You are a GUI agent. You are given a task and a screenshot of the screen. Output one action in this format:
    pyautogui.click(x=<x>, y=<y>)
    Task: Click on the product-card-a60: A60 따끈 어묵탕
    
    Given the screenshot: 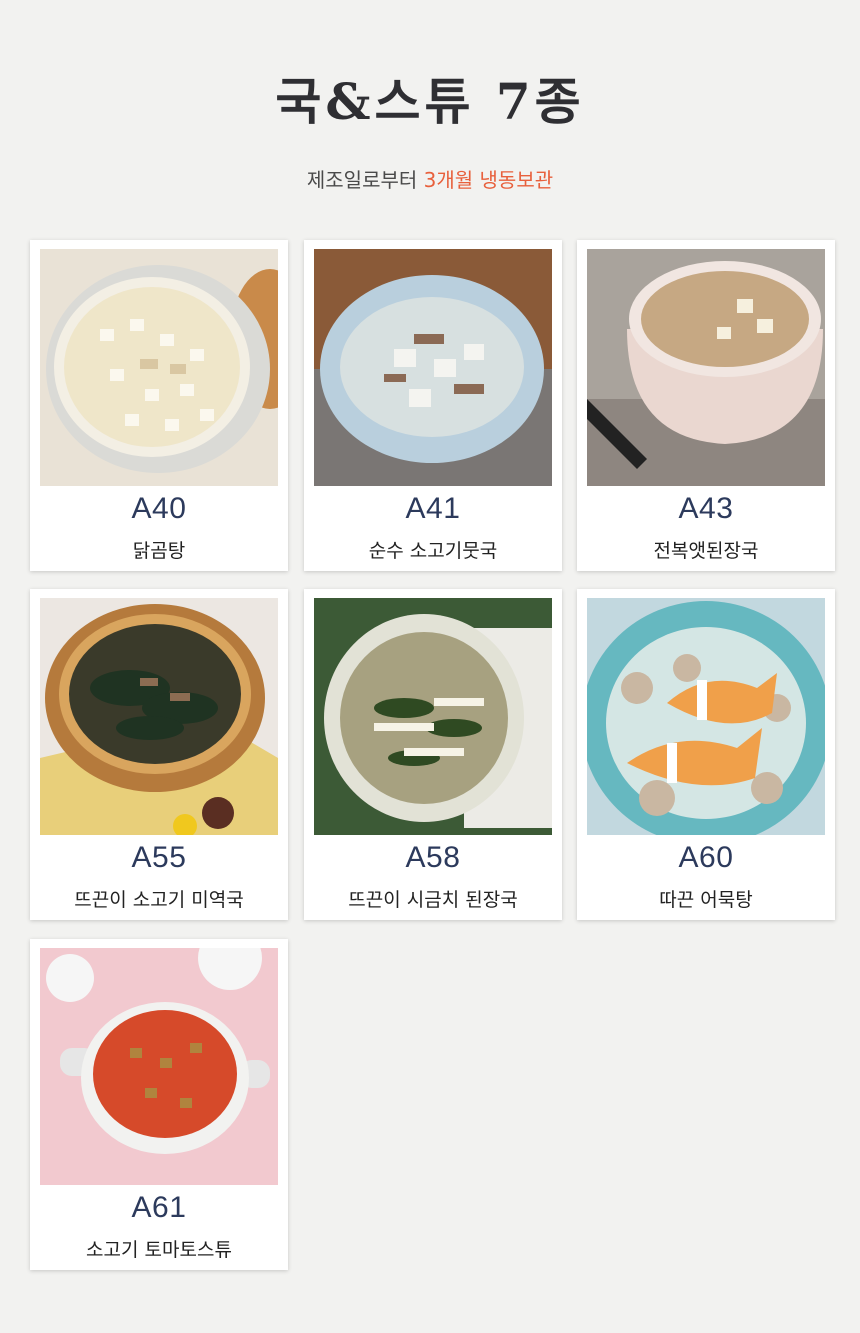 What is the action you would take?
    pyautogui.click(x=706, y=754)
    